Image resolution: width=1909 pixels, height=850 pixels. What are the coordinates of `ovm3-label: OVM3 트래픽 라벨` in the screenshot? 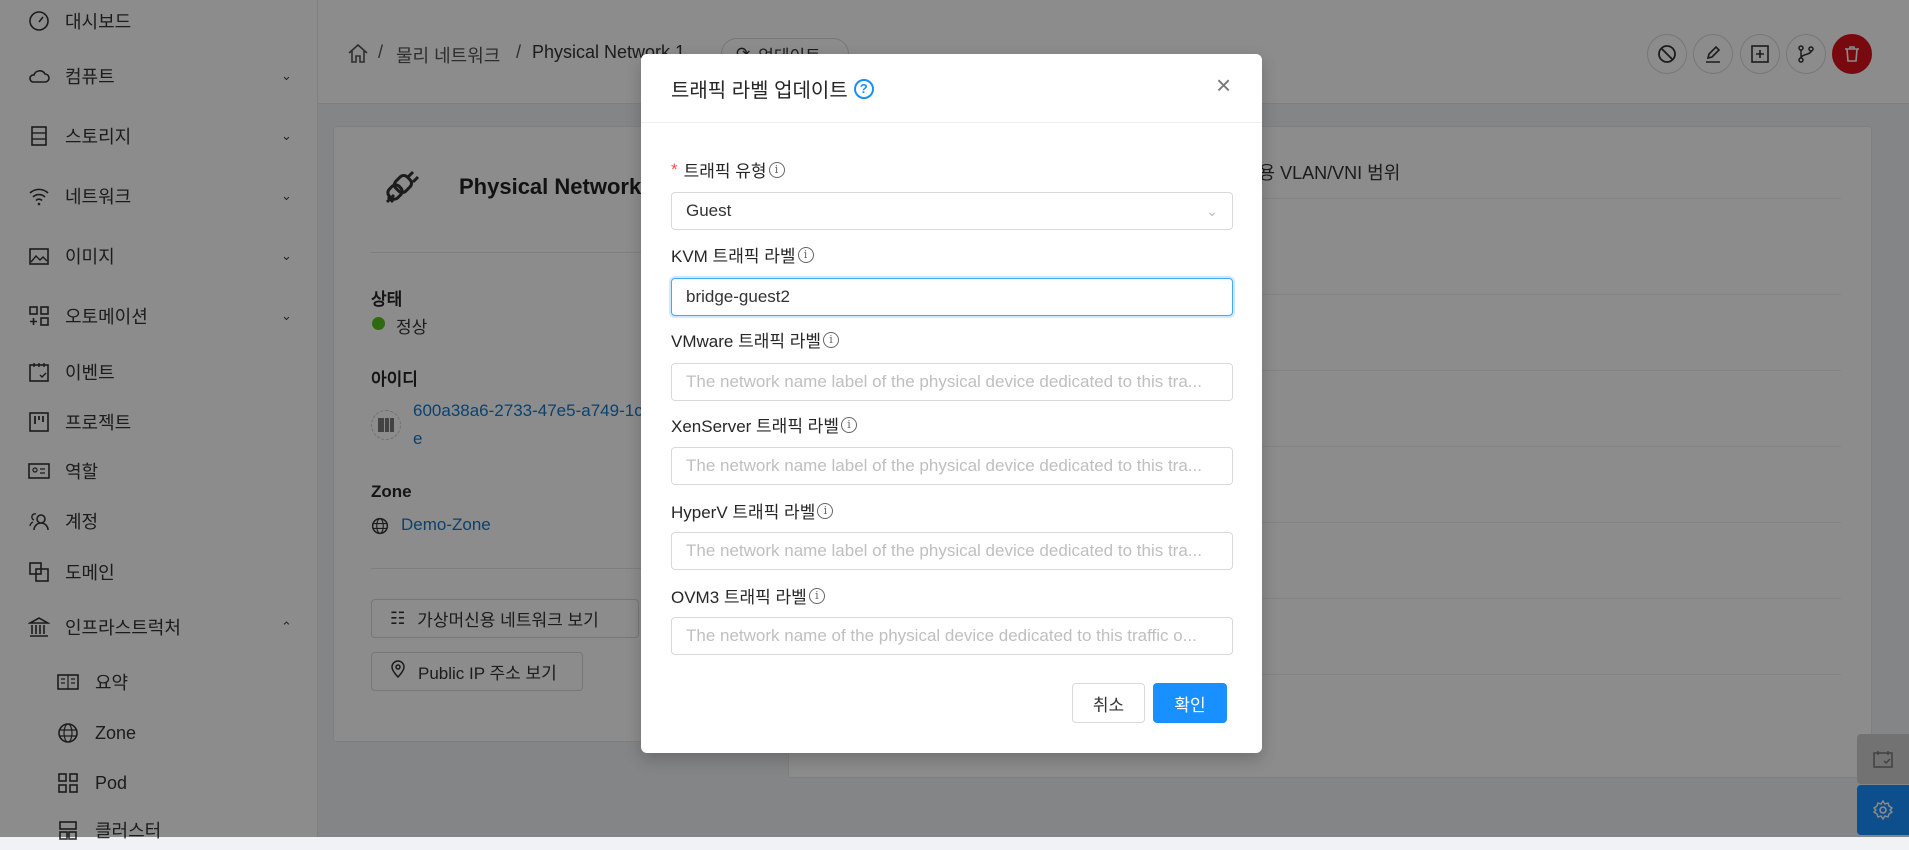 It's located at (739, 597).